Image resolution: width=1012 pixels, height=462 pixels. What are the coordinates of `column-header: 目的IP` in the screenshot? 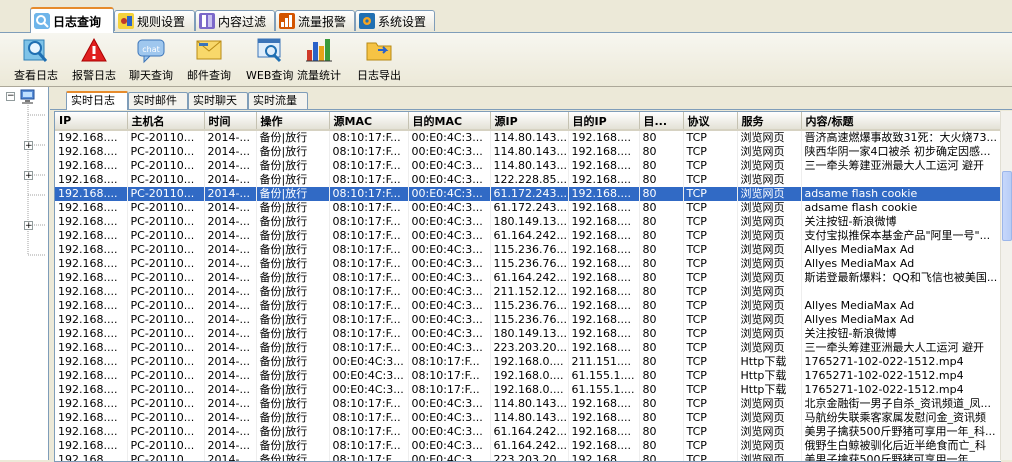 It's located at (604, 121).